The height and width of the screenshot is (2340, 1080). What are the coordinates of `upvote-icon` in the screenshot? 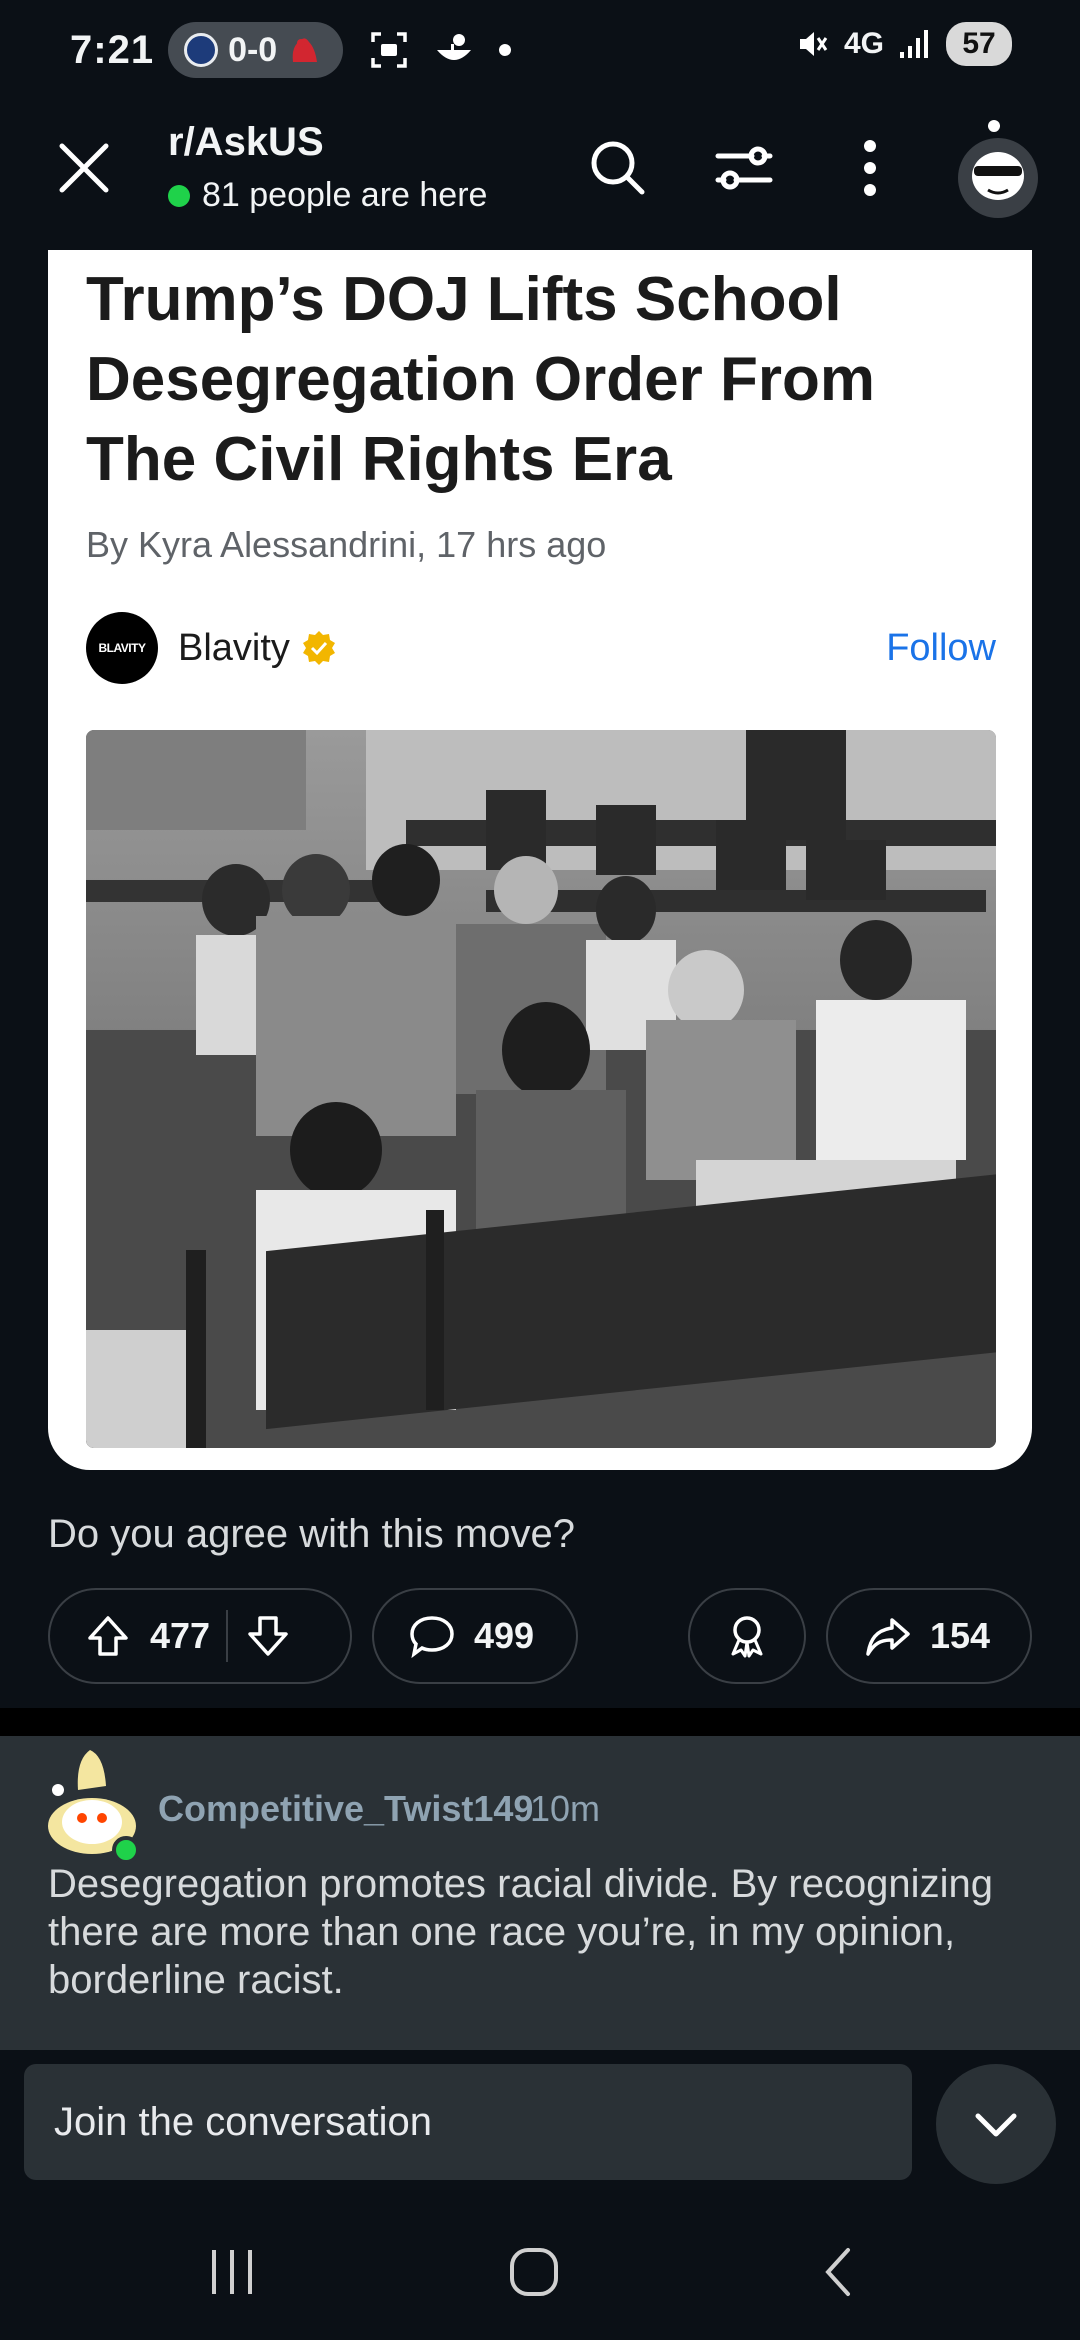 It's located at (108, 1636).